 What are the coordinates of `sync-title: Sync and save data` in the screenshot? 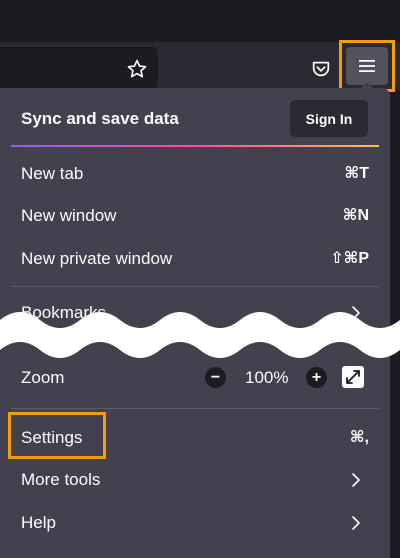 It's located at (100, 118).